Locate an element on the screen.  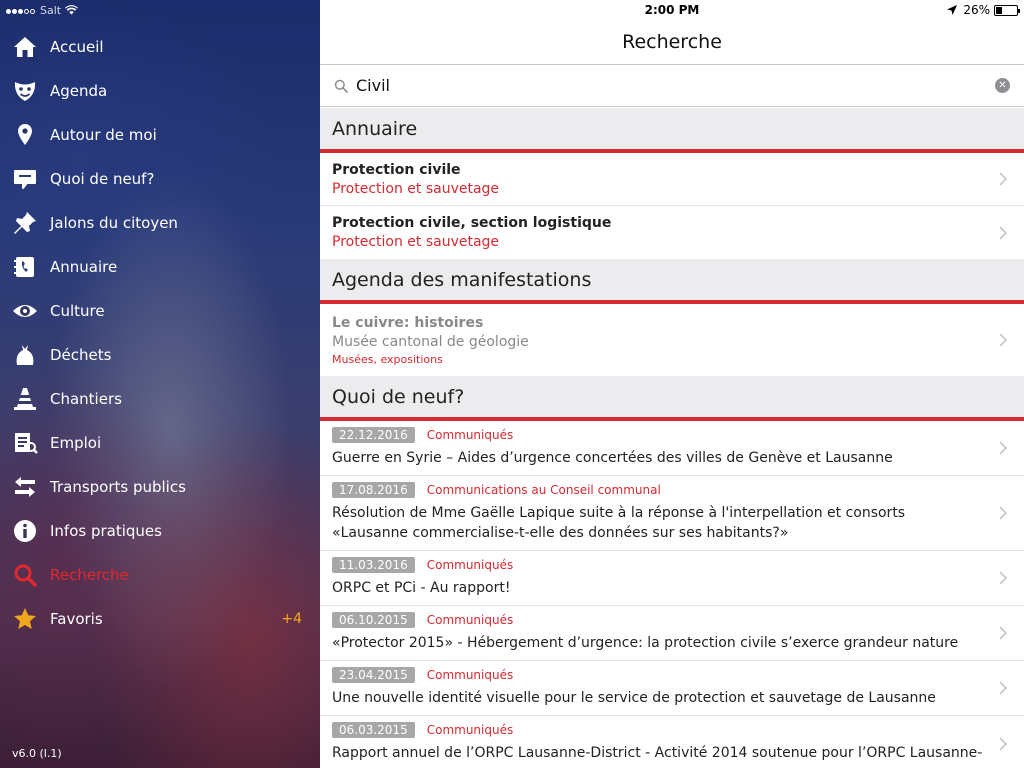
item-title: Le cuivre: histoires is located at coordinates (408, 322).